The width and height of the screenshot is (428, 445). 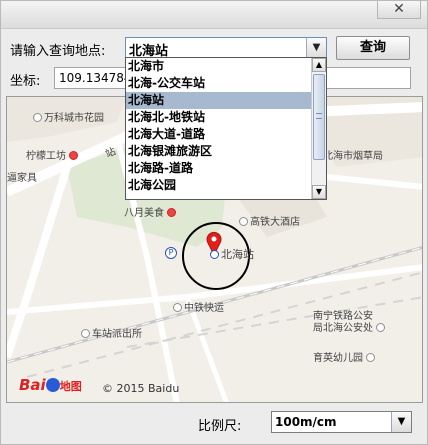 I want to click on suggestion-item: 北海北-地铁站, so click(x=219, y=117).